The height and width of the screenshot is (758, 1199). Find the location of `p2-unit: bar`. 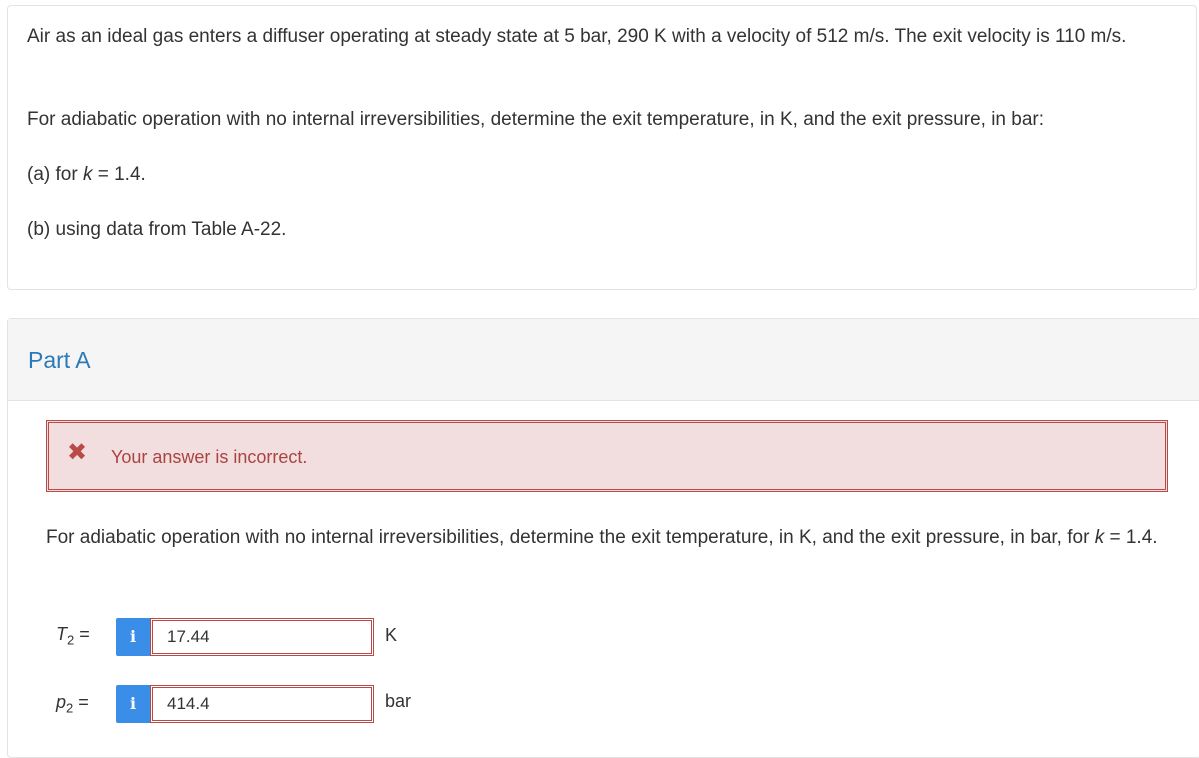

p2-unit: bar is located at coordinates (398, 701).